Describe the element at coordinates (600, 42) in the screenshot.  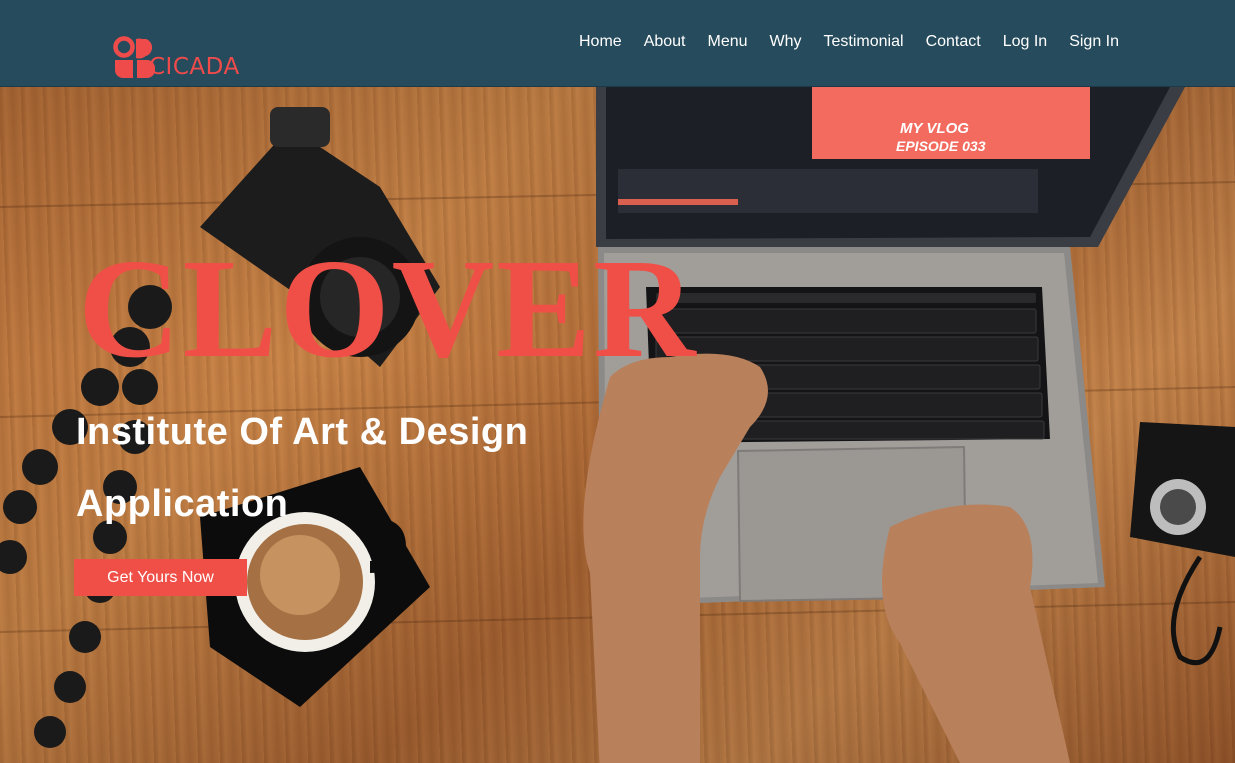
I see `nav-home: Home` at that location.